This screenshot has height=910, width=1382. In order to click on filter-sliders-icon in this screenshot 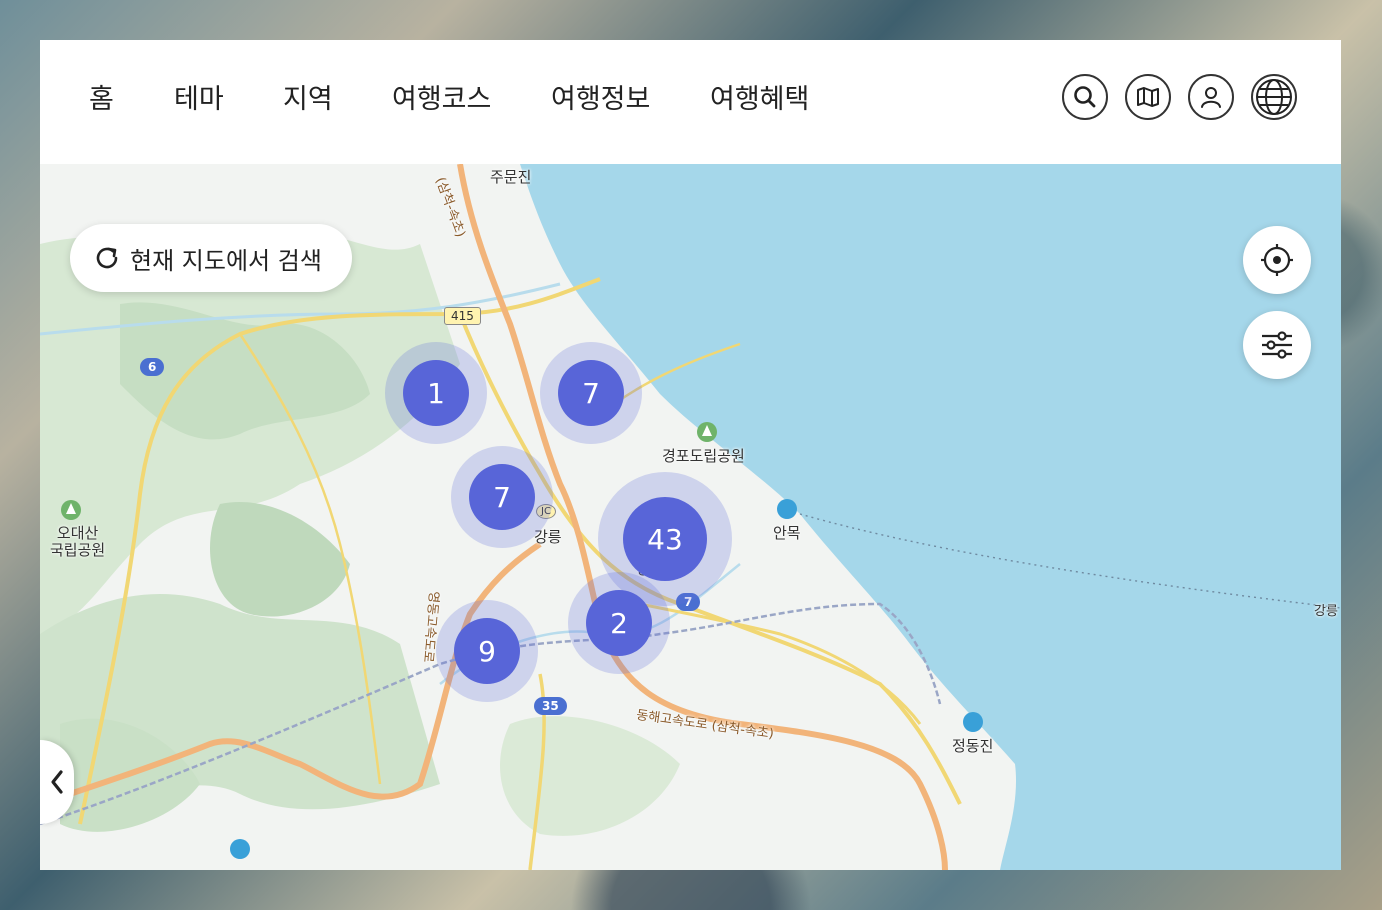, I will do `click(1277, 345)`.